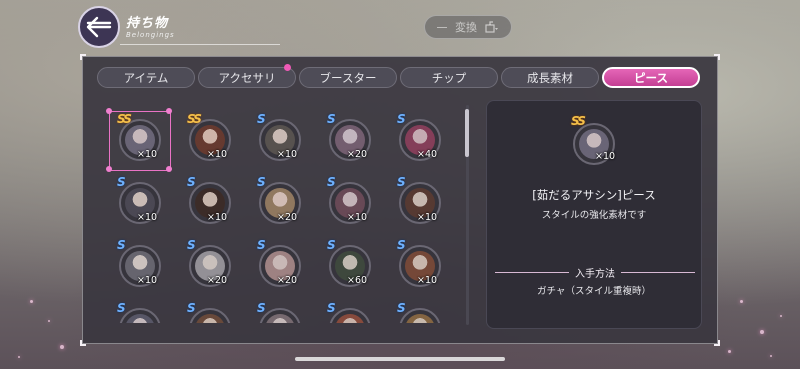  What do you see at coordinates (532, 272) in the screenshot?
I see `divider` at bounding box center [532, 272].